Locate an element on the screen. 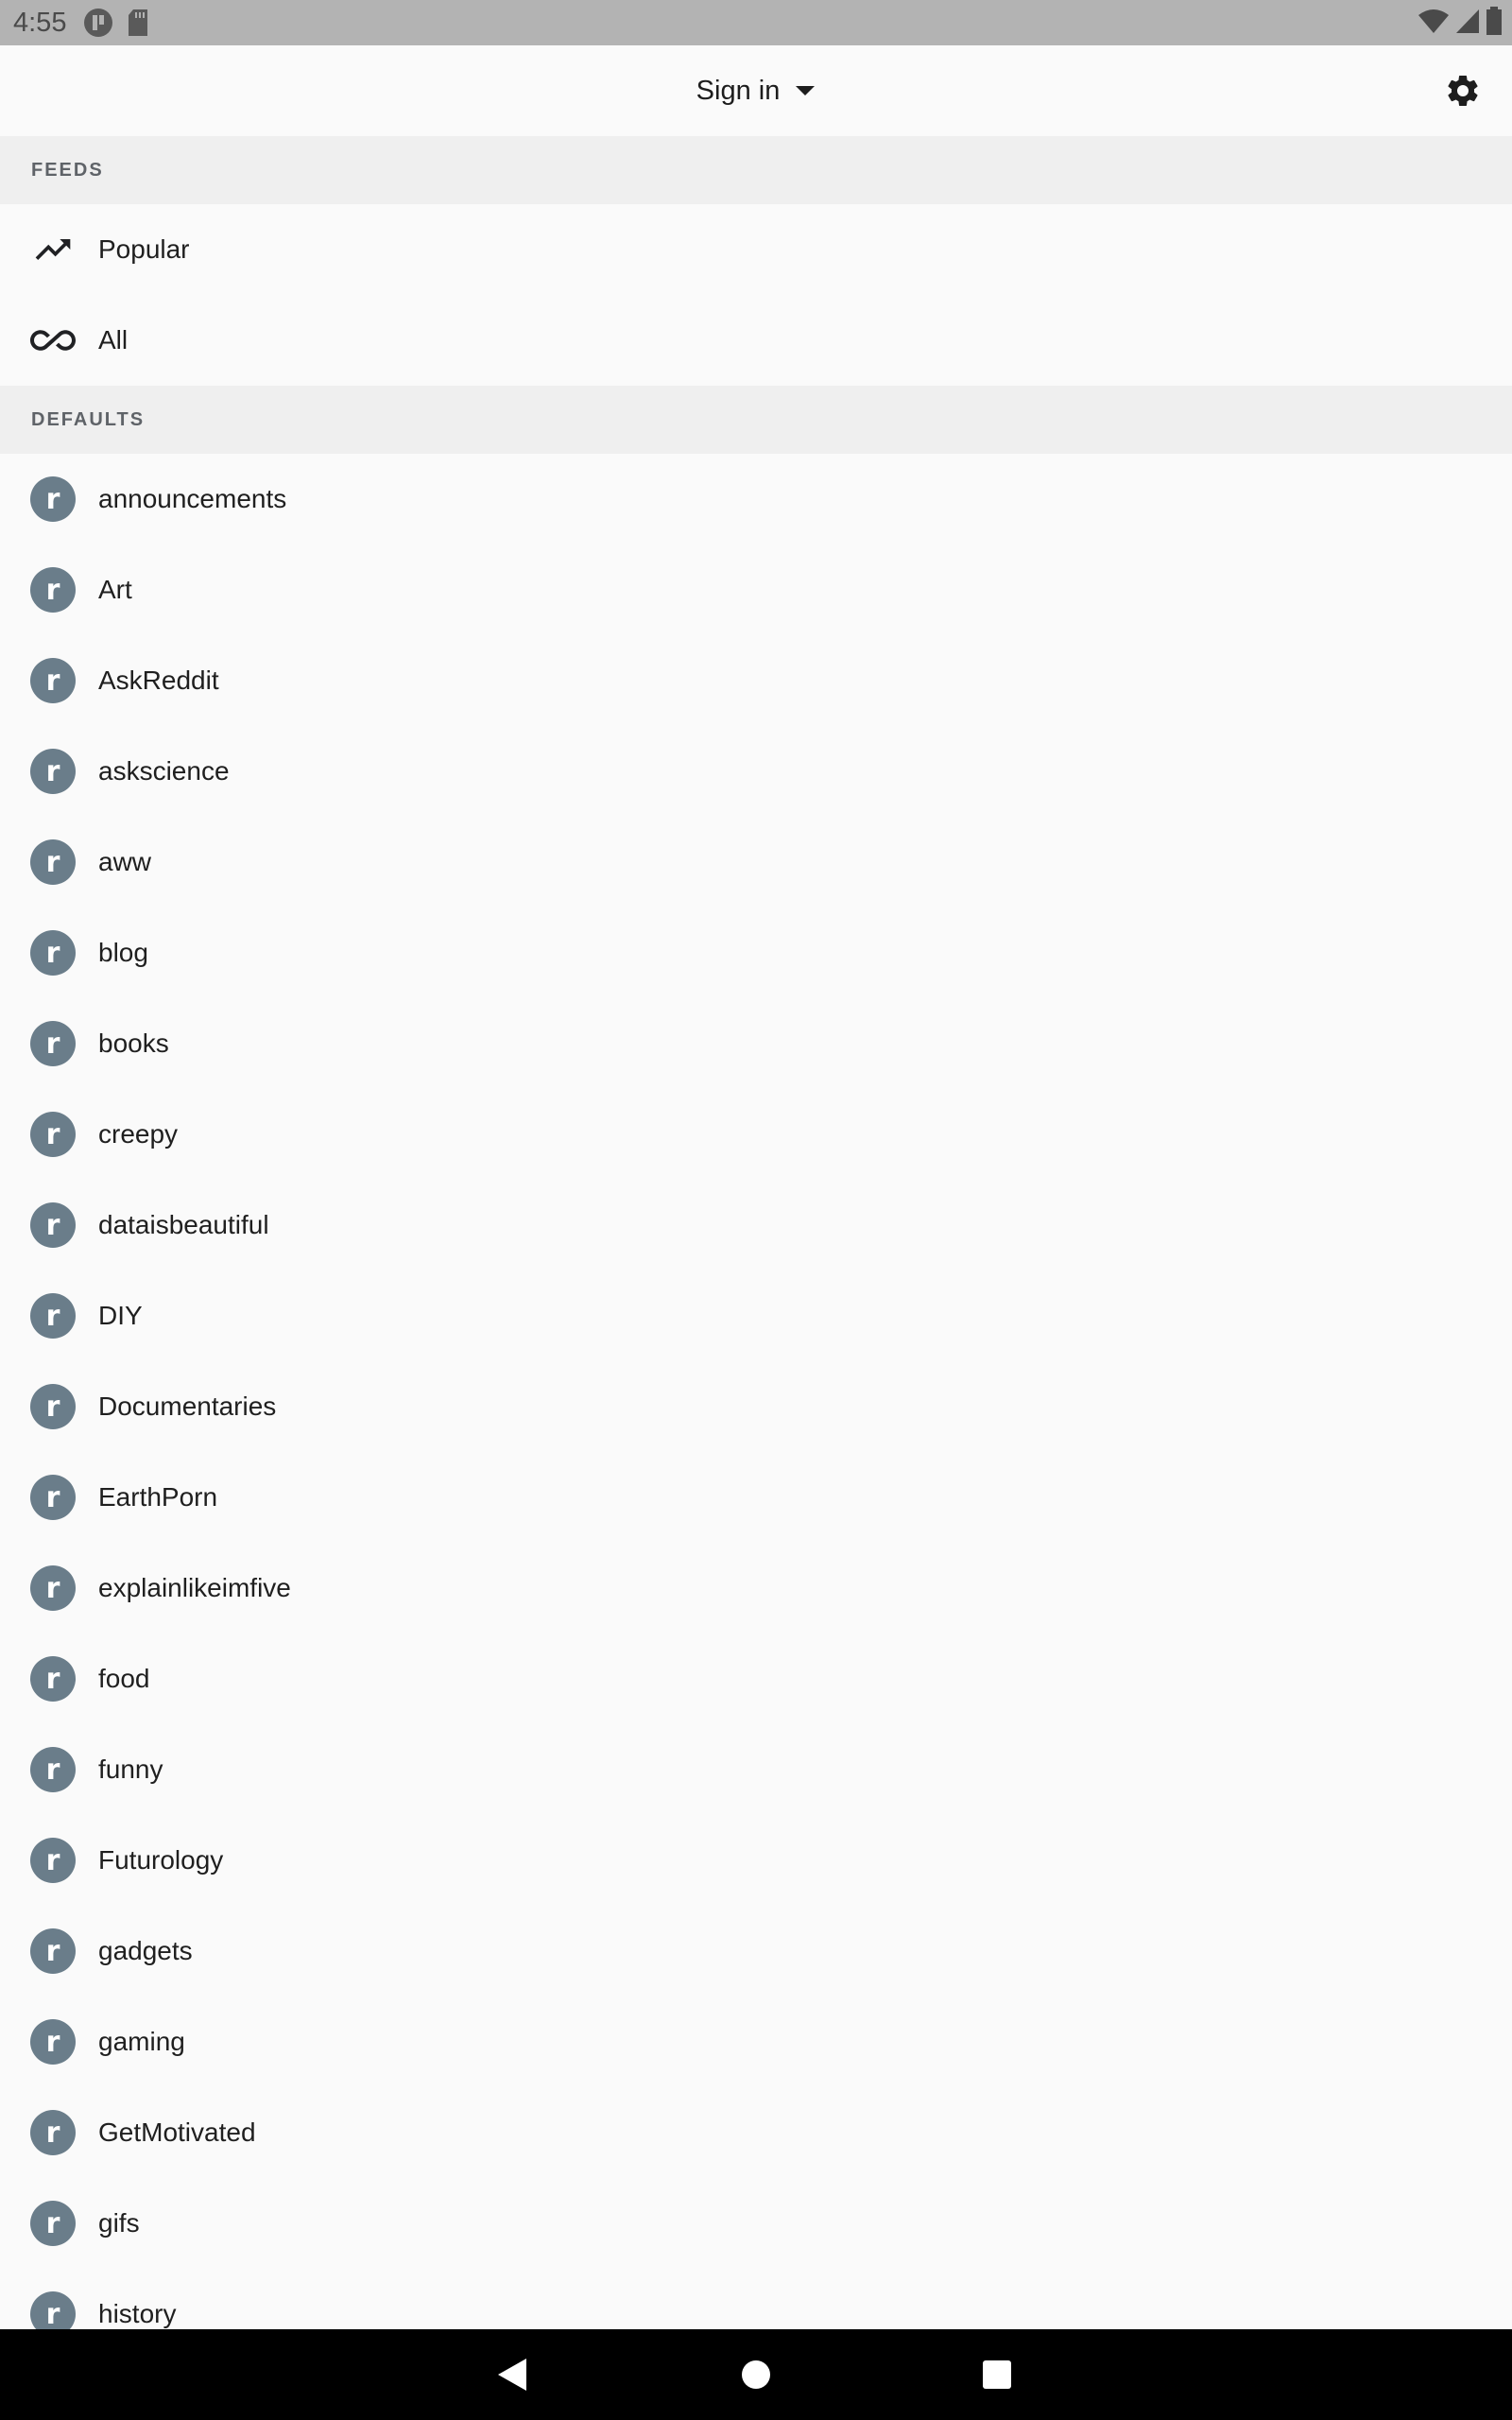  account-switcher: Sign in is located at coordinates (756, 91).